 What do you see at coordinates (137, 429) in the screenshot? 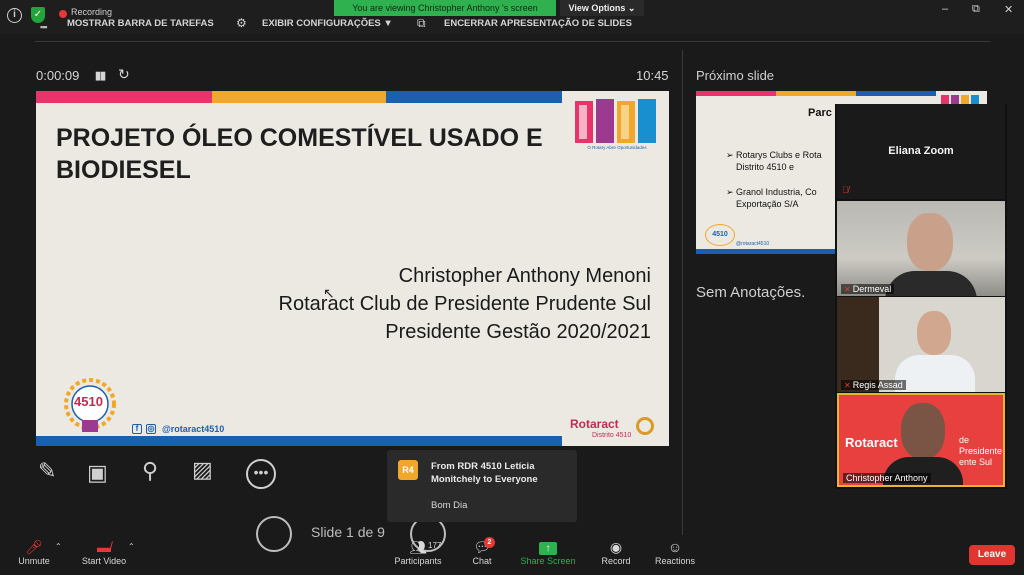
I see `facebook-icon: f` at bounding box center [137, 429].